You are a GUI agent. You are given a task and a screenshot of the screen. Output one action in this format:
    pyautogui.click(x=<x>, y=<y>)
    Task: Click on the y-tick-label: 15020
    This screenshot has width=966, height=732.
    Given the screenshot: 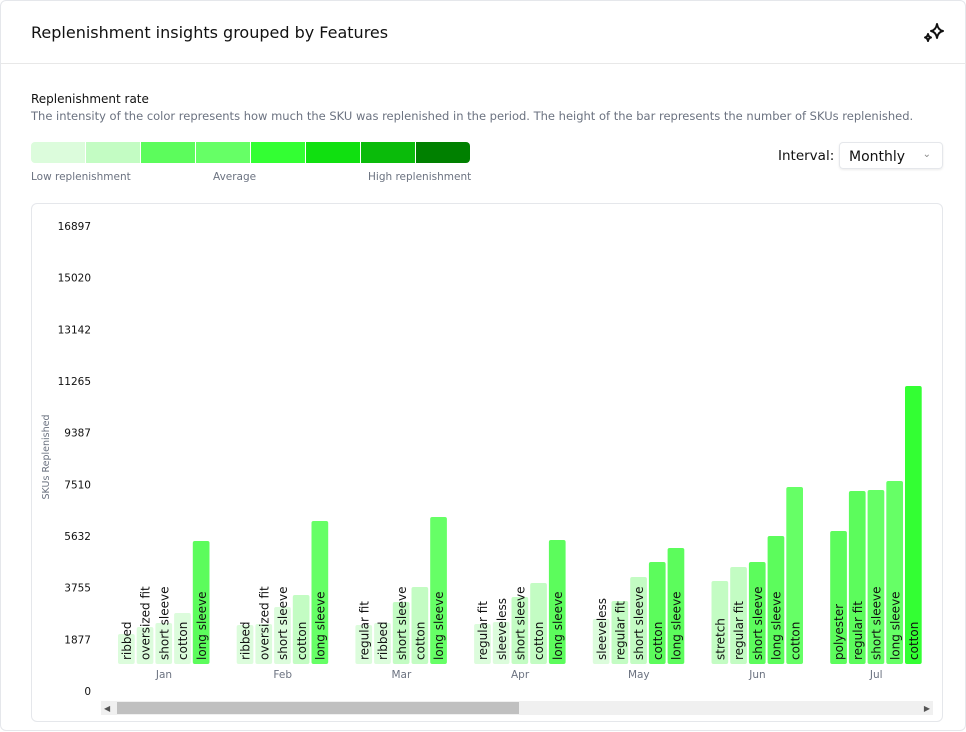 What is the action you would take?
    pyautogui.click(x=74, y=279)
    